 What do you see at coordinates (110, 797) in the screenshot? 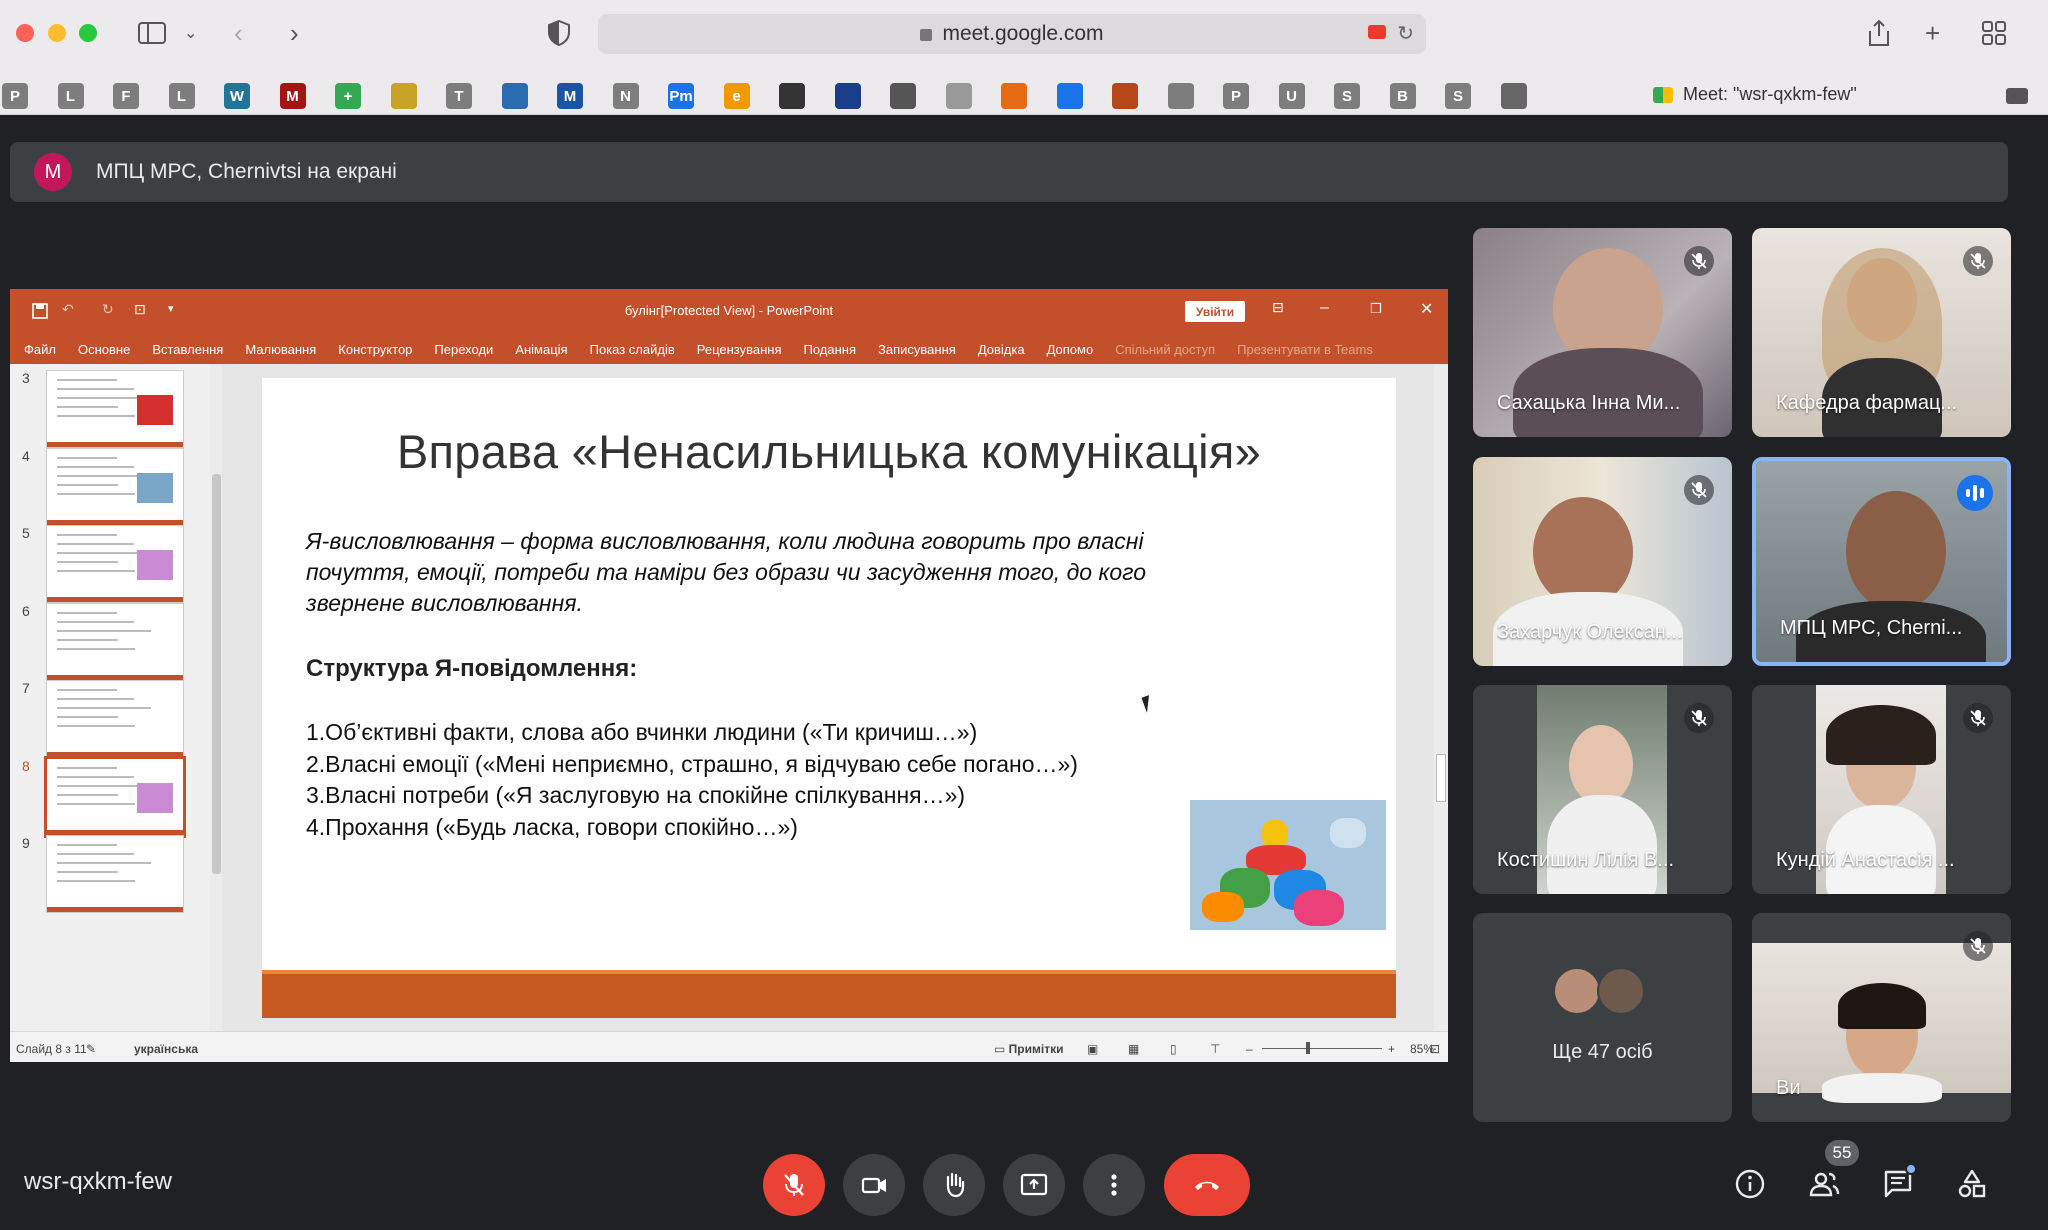
I see `slide-thumbnail: 8` at bounding box center [110, 797].